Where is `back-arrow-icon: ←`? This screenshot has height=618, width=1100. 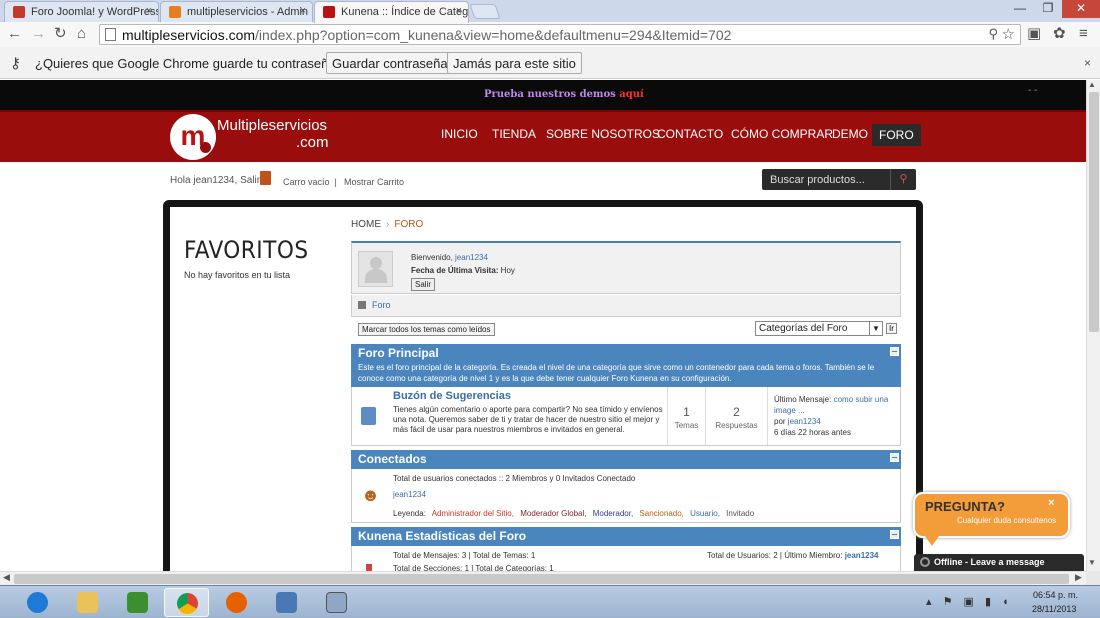 back-arrow-icon: ← is located at coordinates (14, 34).